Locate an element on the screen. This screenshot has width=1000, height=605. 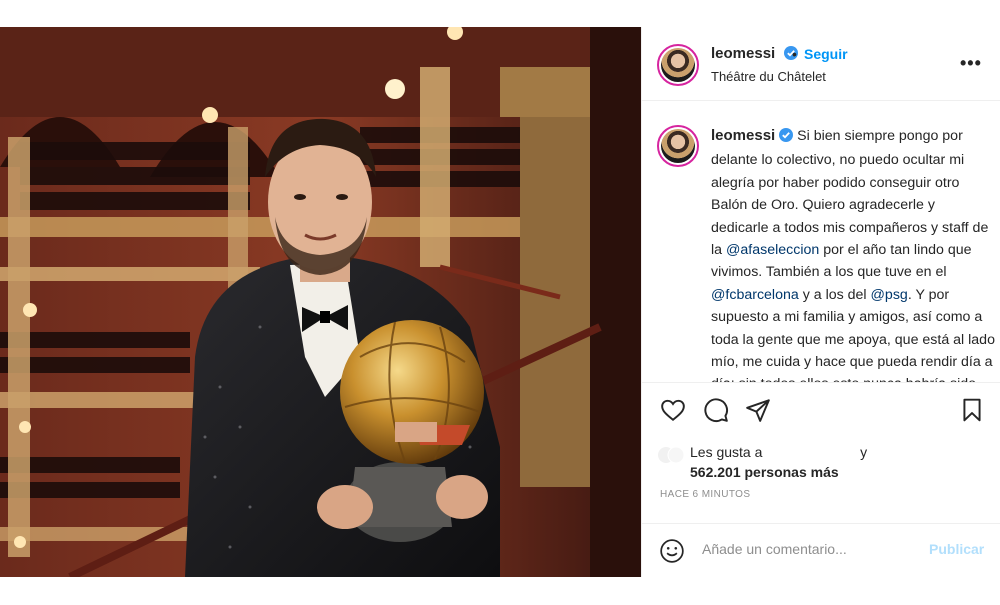
comment-bar: Publicar is located at coordinates (821, 550).